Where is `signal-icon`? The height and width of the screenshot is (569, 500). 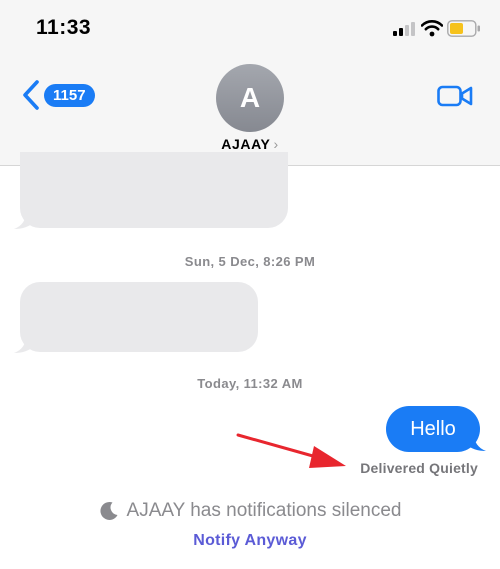
signal-icon is located at coordinates (404, 29).